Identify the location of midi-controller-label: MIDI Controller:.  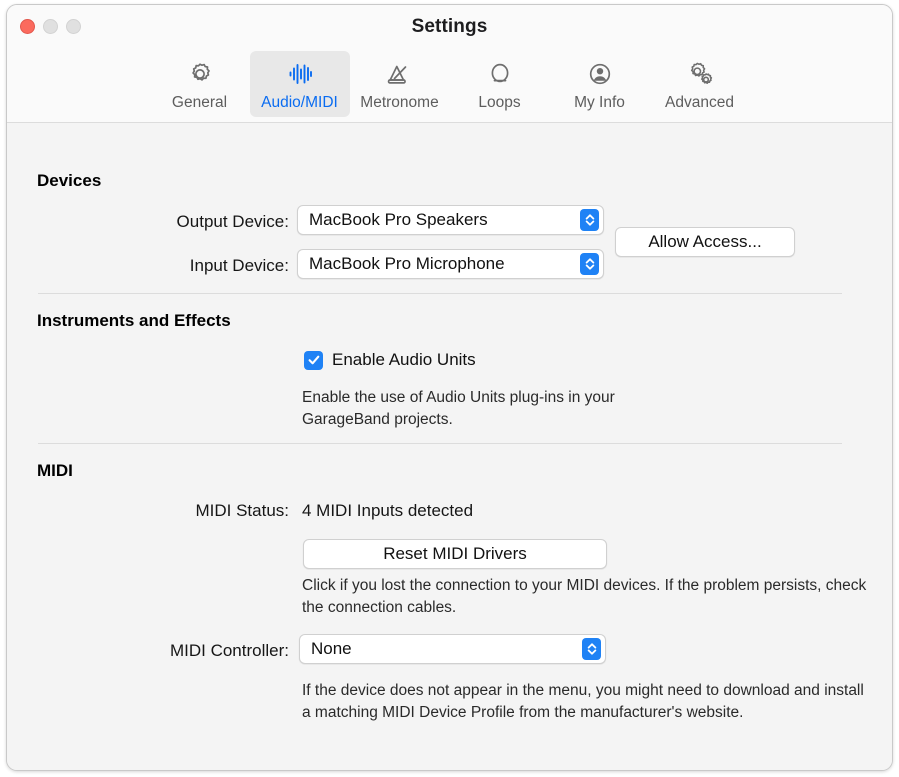
(229, 650).